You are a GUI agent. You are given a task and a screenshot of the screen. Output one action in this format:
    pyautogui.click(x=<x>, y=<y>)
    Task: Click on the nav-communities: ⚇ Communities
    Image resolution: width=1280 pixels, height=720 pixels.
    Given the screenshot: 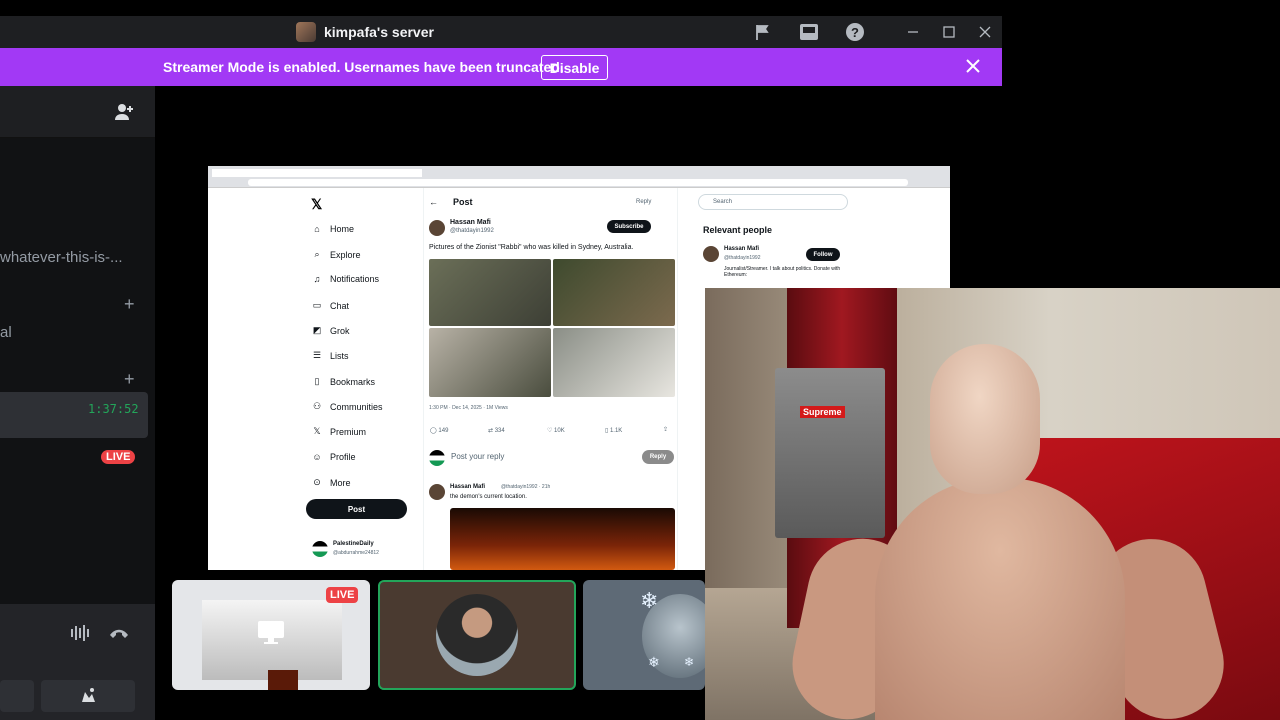 What is the action you would take?
    pyautogui.click(x=347, y=406)
    